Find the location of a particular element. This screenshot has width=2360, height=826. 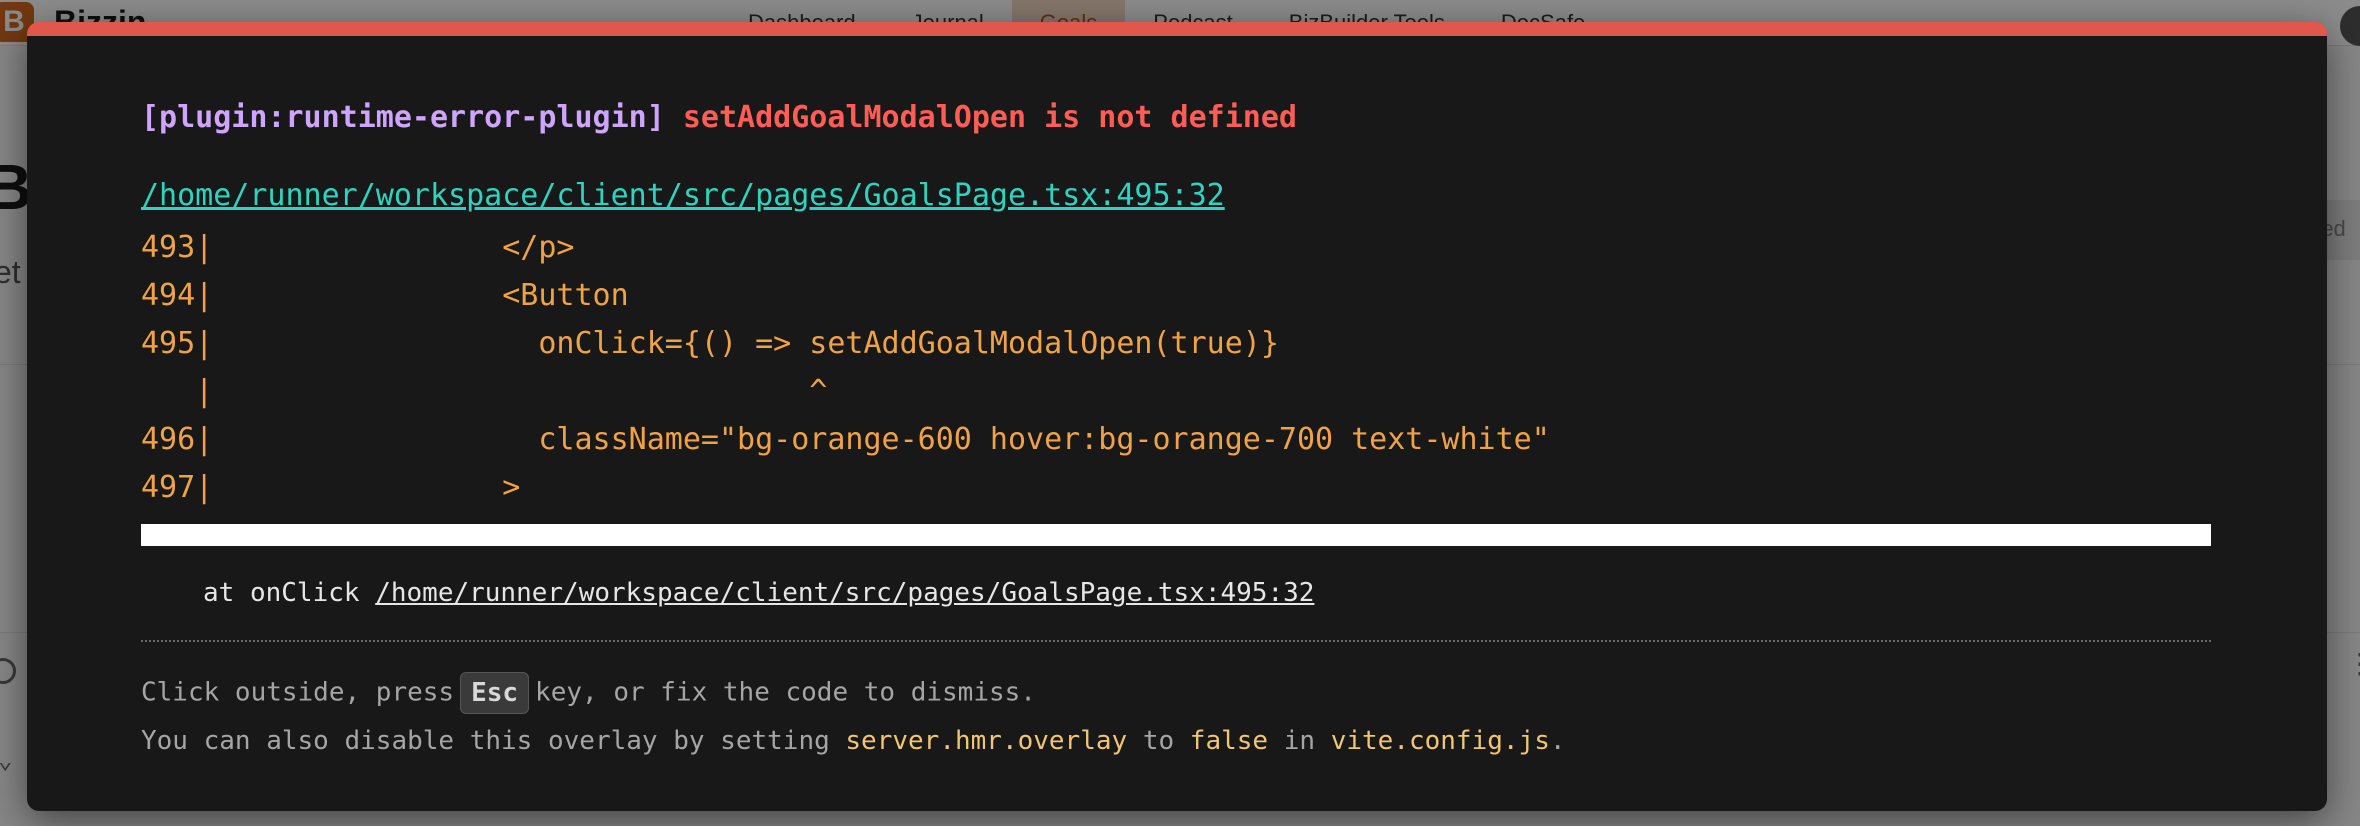

error-message: setAddGoalModalOpen is not defined is located at coordinates (989, 117).